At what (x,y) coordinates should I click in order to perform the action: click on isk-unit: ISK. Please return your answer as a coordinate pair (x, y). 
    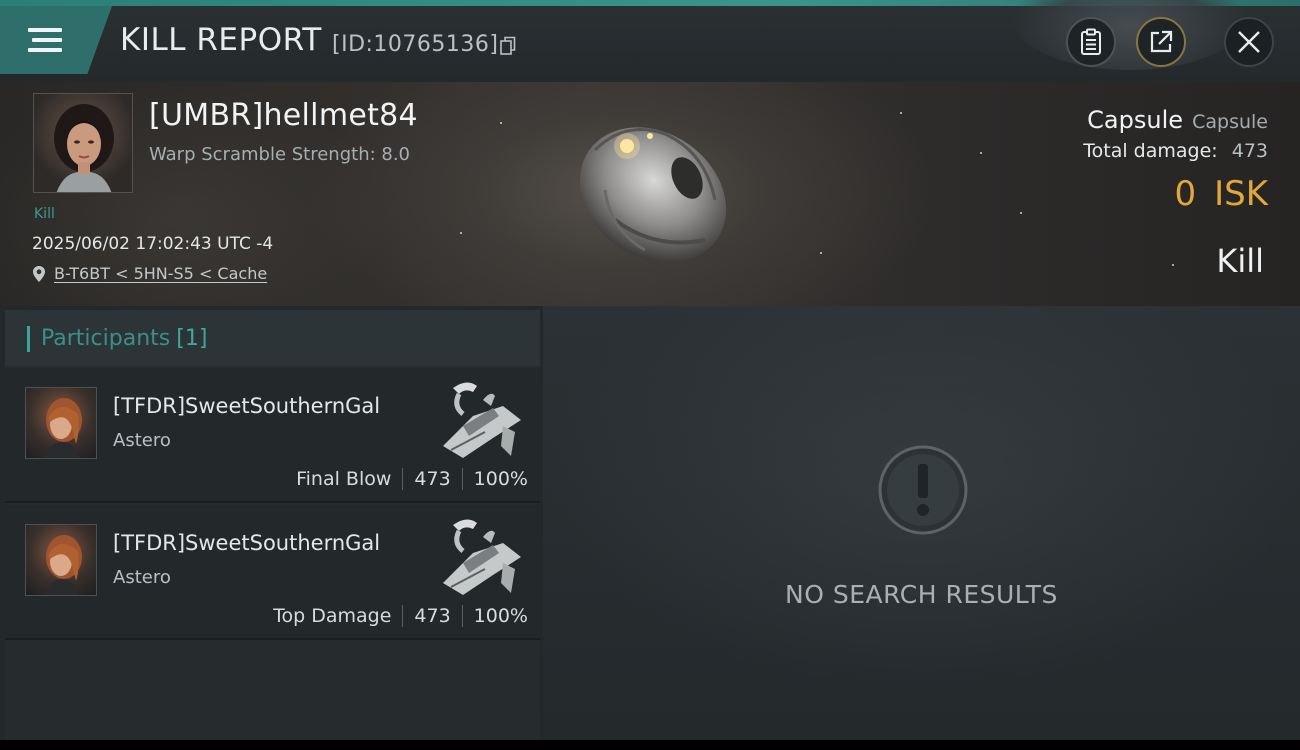
    Looking at the image, I should click on (1241, 194).